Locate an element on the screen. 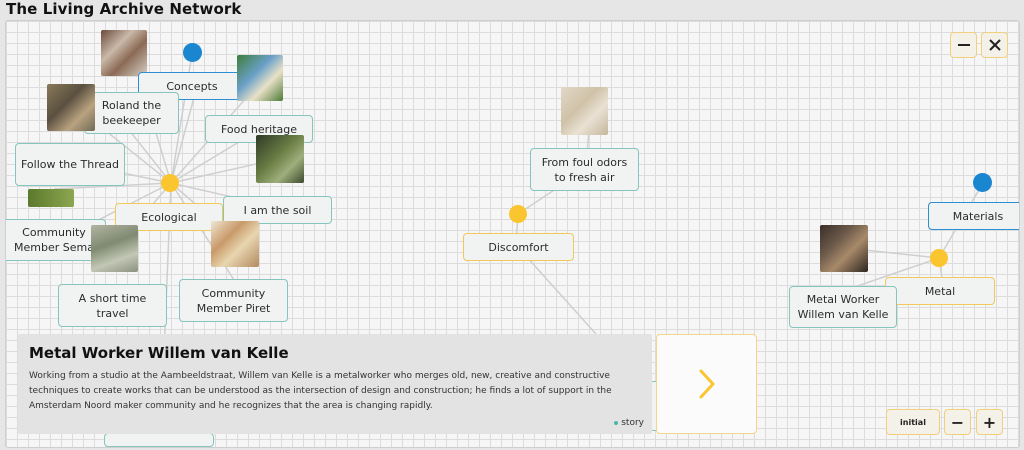 The width and height of the screenshot is (1024, 450). node-a-short-time-travel: A short time travel is located at coordinates (112, 305).